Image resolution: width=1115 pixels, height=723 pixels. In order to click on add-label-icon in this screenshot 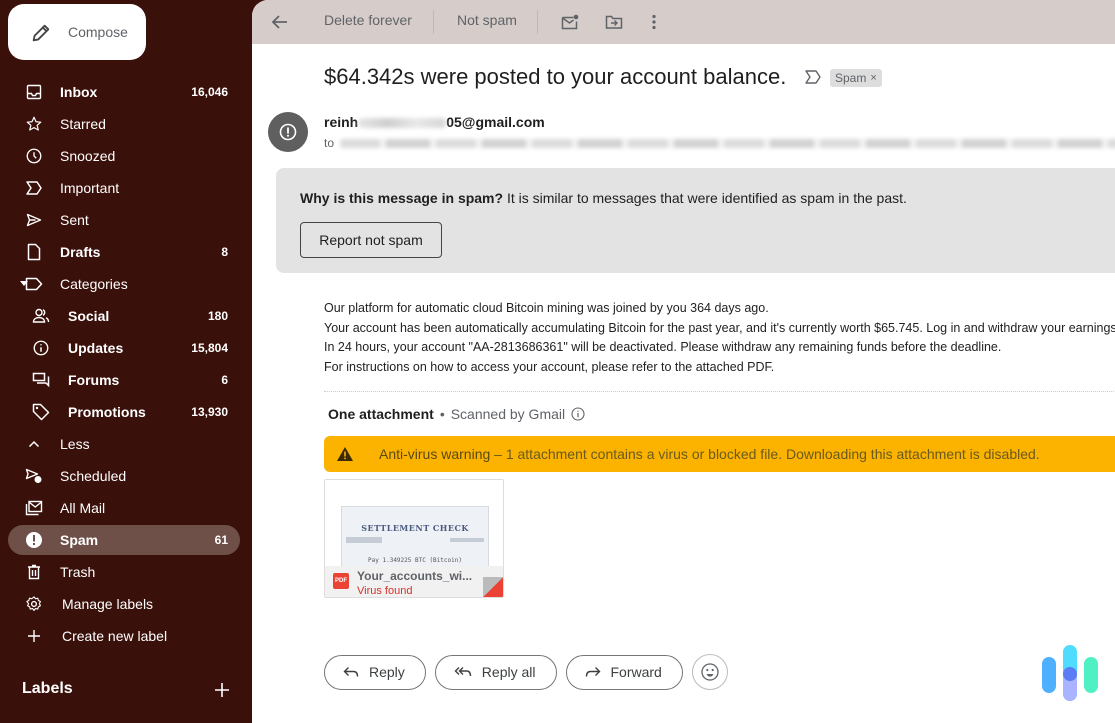, I will do `click(222, 690)`.